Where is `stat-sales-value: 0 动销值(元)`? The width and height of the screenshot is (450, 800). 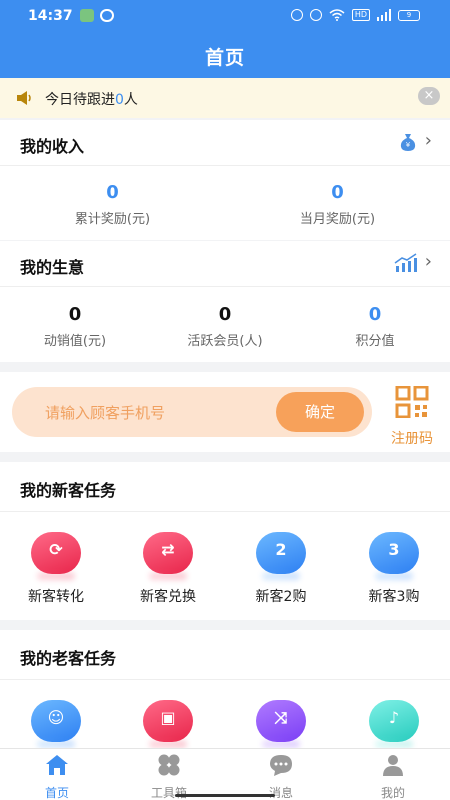
stat-sales-value: 0 动销值(元) is located at coordinates (75, 326).